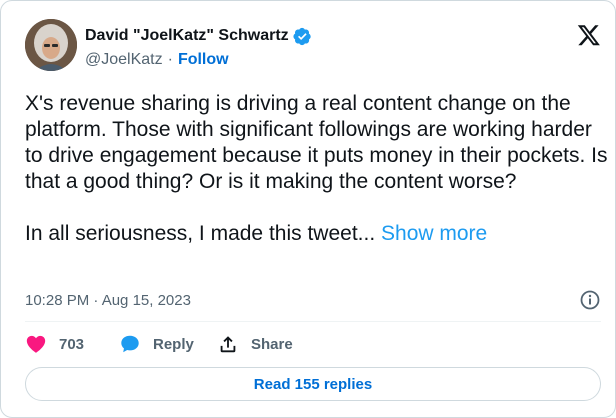 This screenshot has width=616, height=418. What do you see at coordinates (130, 344) in the screenshot?
I see `speech-bubble-icon` at bounding box center [130, 344].